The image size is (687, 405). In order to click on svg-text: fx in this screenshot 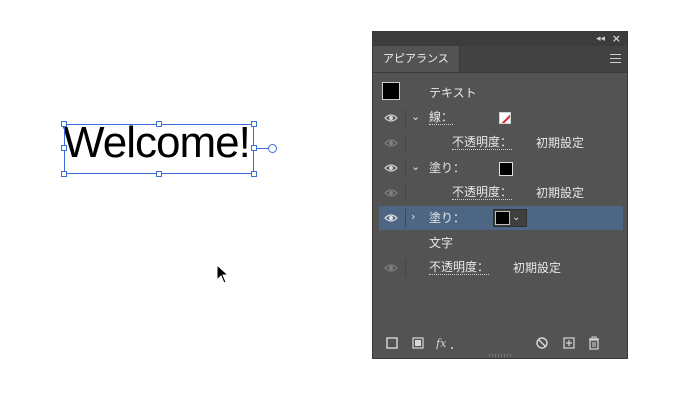, I will do `click(441, 343)`.